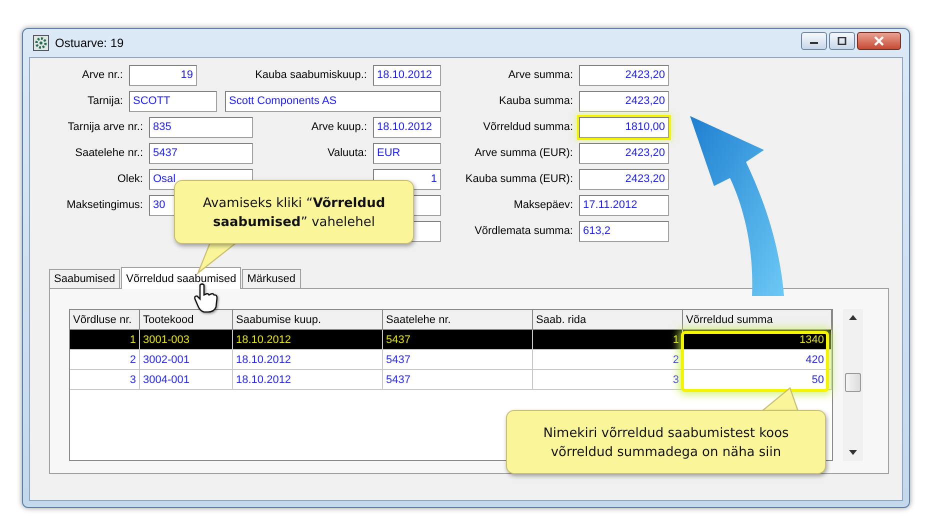  Describe the element at coordinates (102, 75) in the screenshot. I see `field-label: Arve nr.:` at that location.